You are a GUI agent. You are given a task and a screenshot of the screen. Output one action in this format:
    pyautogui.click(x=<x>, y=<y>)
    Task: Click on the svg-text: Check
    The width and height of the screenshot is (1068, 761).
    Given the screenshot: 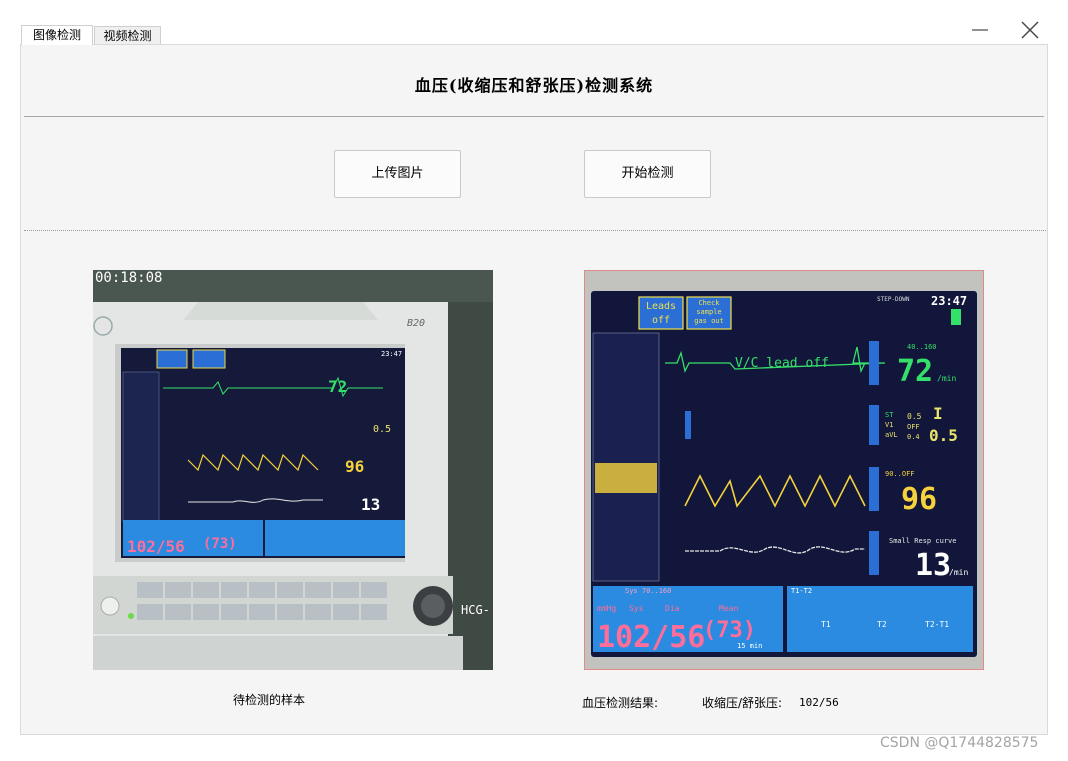 What is the action you would take?
    pyautogui.click(x=709, y=303)
    